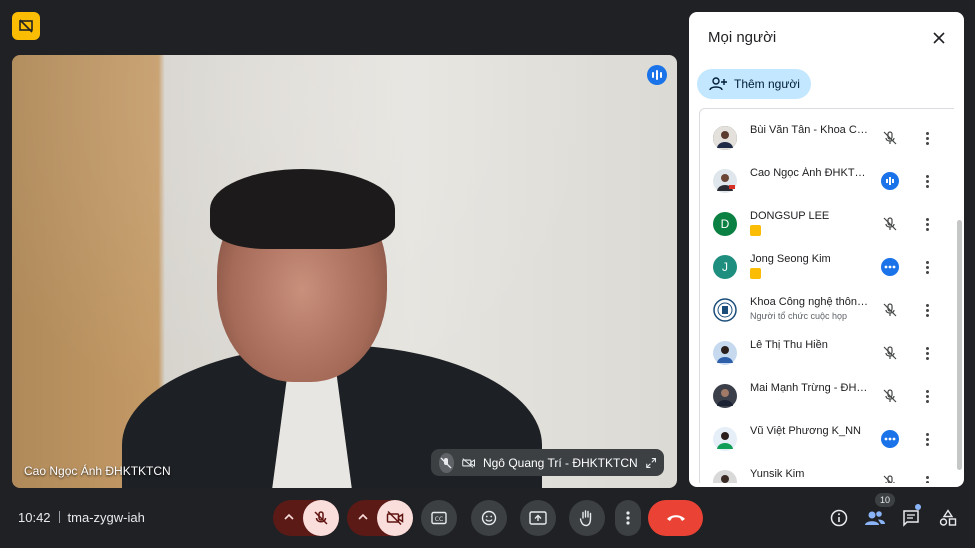  I want to click on activities-icon, so click(948, 517).